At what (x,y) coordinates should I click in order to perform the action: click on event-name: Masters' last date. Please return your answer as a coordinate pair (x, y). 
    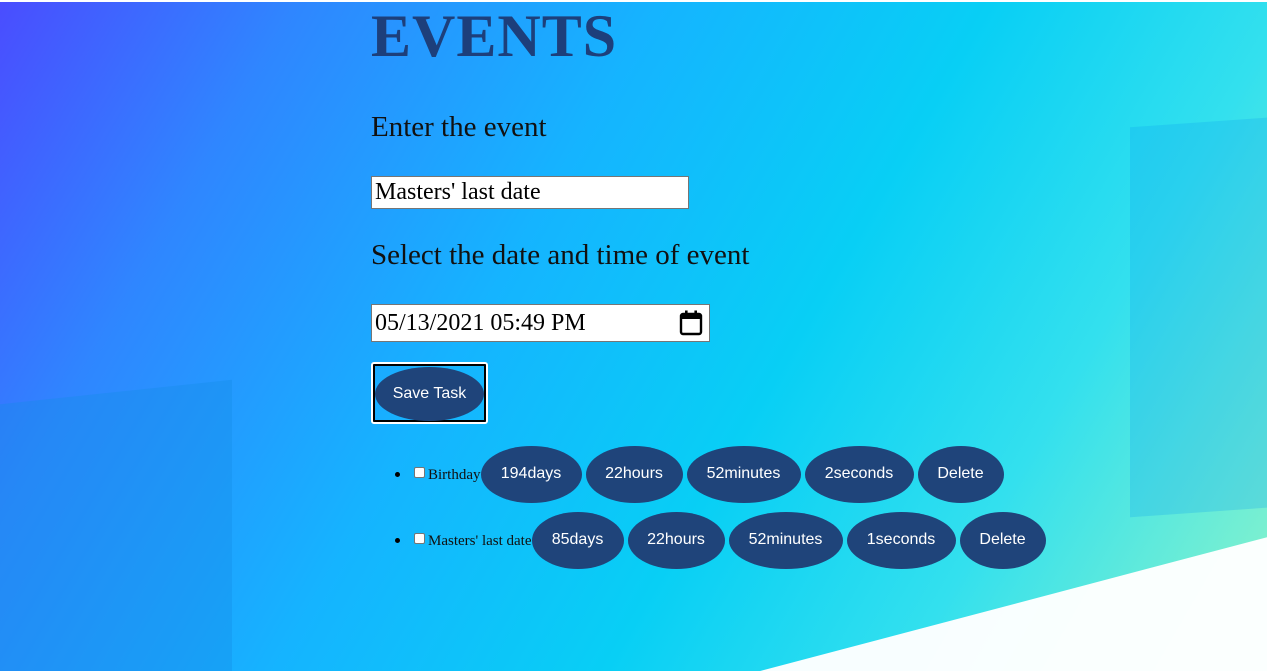
    Looking at the image, I should click on (480, 540).